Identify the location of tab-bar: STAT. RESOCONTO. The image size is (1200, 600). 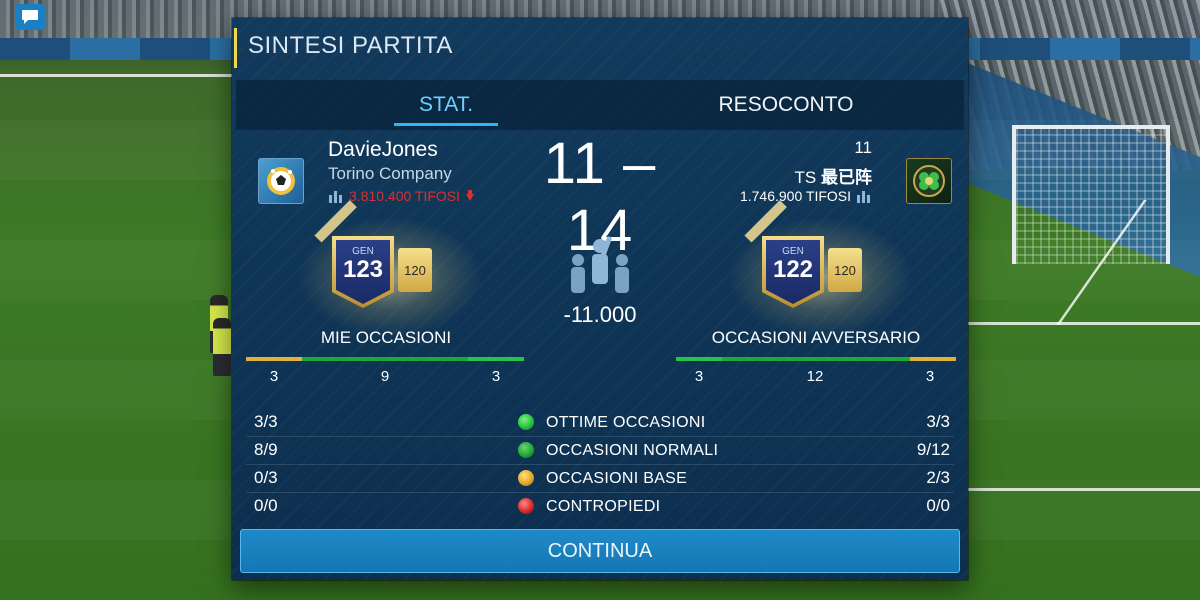
(600, 105).